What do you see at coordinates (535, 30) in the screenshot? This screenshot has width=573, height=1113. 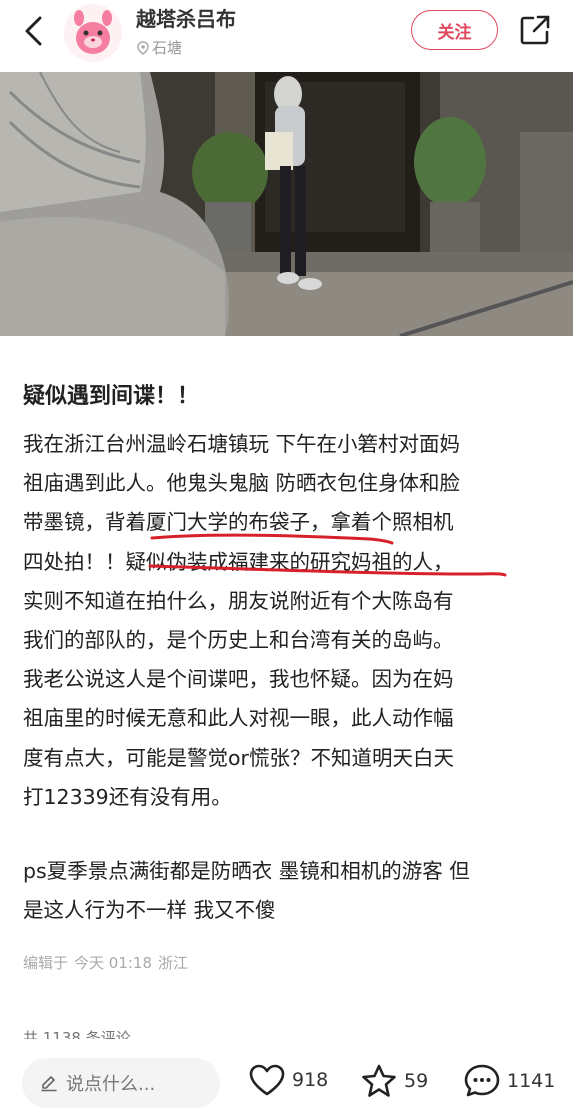 I see `share-icon` at bounding box center [535, 30].